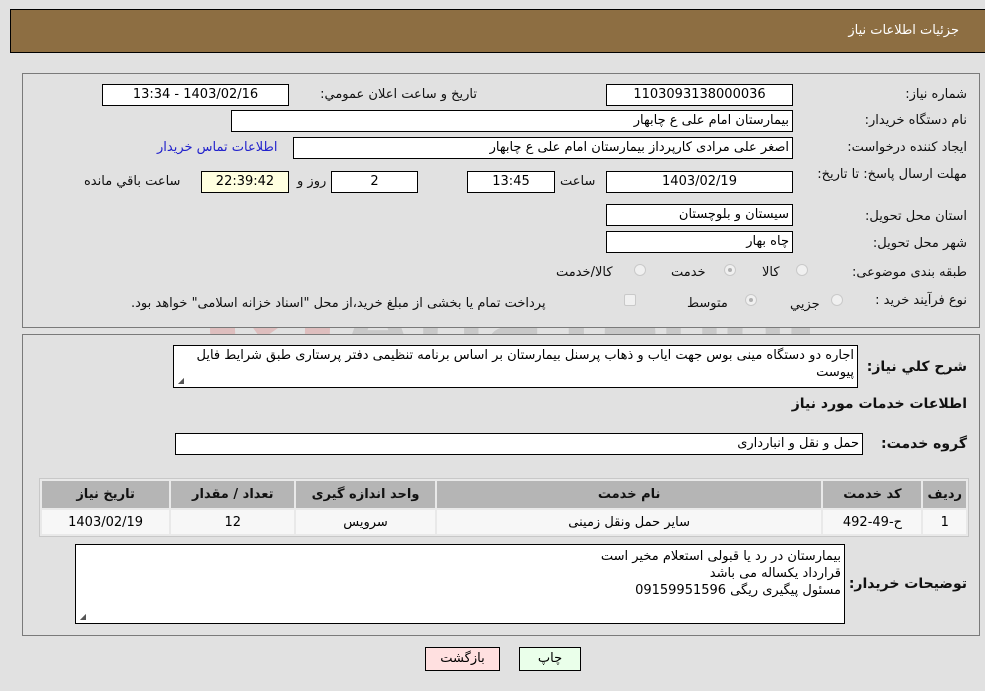 The height and width of the screenshot is (691, 985). Describe the element at coordinates (907, 584) in the screenshot. I see `buyer-notes-label: توضيحات خريدار:` at that location.